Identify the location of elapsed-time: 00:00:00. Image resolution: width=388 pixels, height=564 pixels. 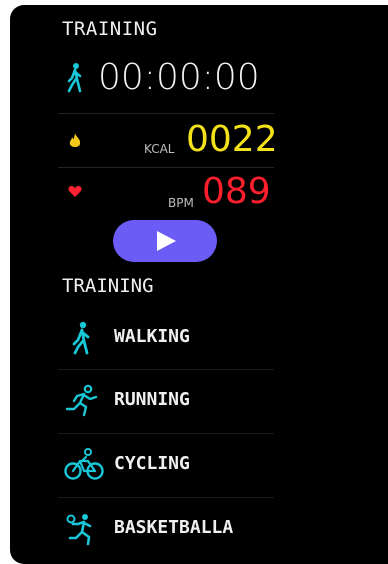
(179, 77).